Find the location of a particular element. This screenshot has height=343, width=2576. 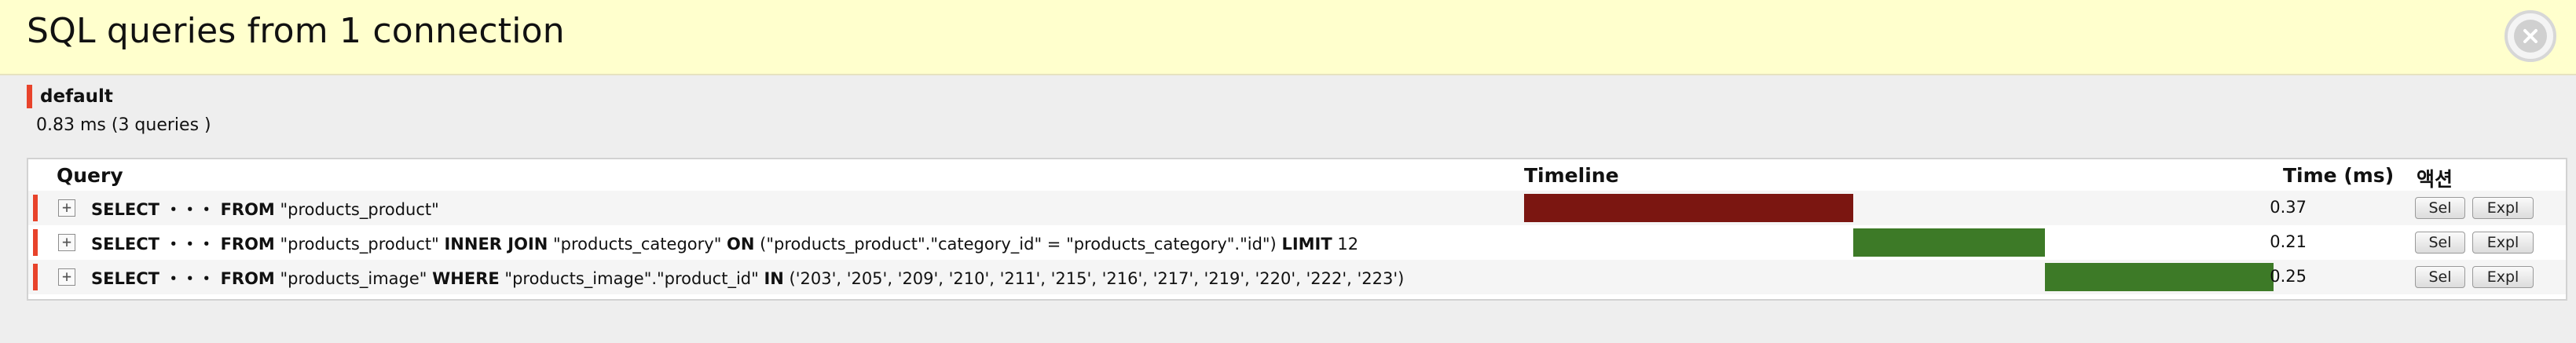

sql-fragment: "products_image"."product_id" is located at coordinates (631, 278).